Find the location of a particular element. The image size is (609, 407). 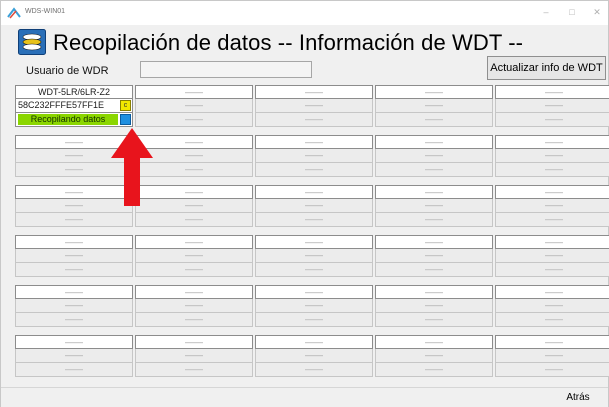

minimize-icon: – is located at coordinates (546, 12).